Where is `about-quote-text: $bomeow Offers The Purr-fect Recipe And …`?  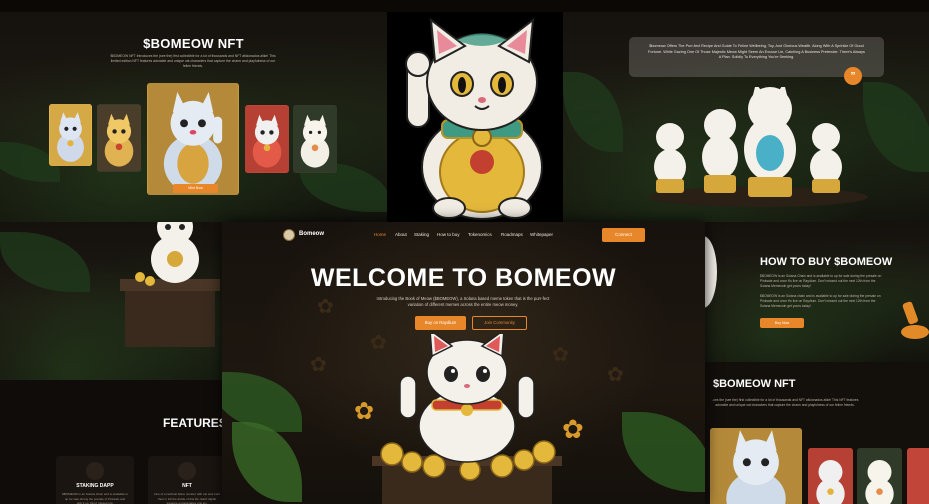 about-quote-text: $bomeow Offers The Purr-fect Recipe And … is located at coordinates (756, 51).